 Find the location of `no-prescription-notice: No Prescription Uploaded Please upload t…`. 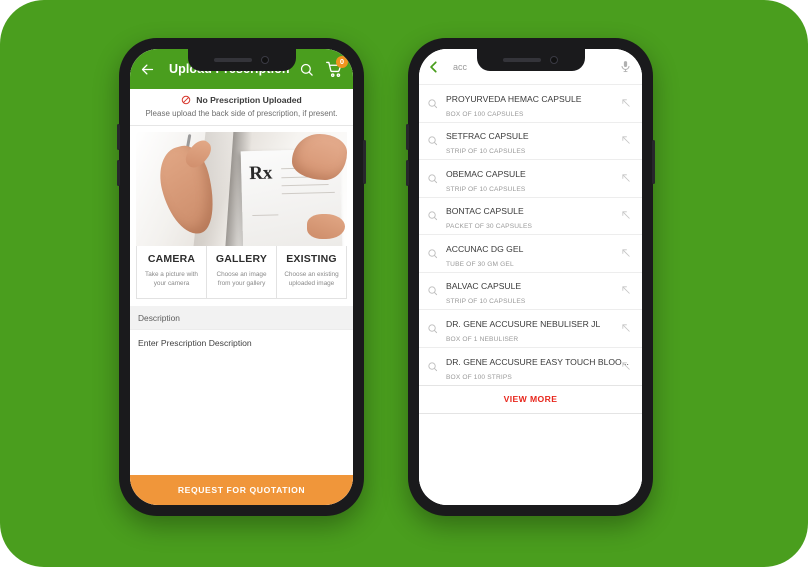

no-prescription-notice: No Prescription Uploaded Please upload t… is located at coordinates (241, 107).